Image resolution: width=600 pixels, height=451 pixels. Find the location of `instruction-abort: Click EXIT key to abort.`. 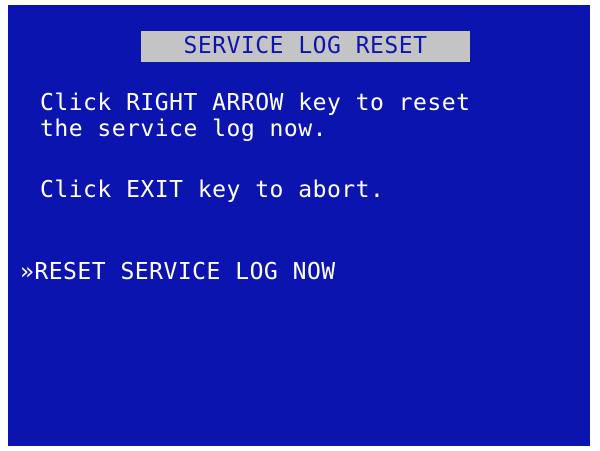

instruction-abort: Click EXIT key to abort. is located at coordinates (212, 190).